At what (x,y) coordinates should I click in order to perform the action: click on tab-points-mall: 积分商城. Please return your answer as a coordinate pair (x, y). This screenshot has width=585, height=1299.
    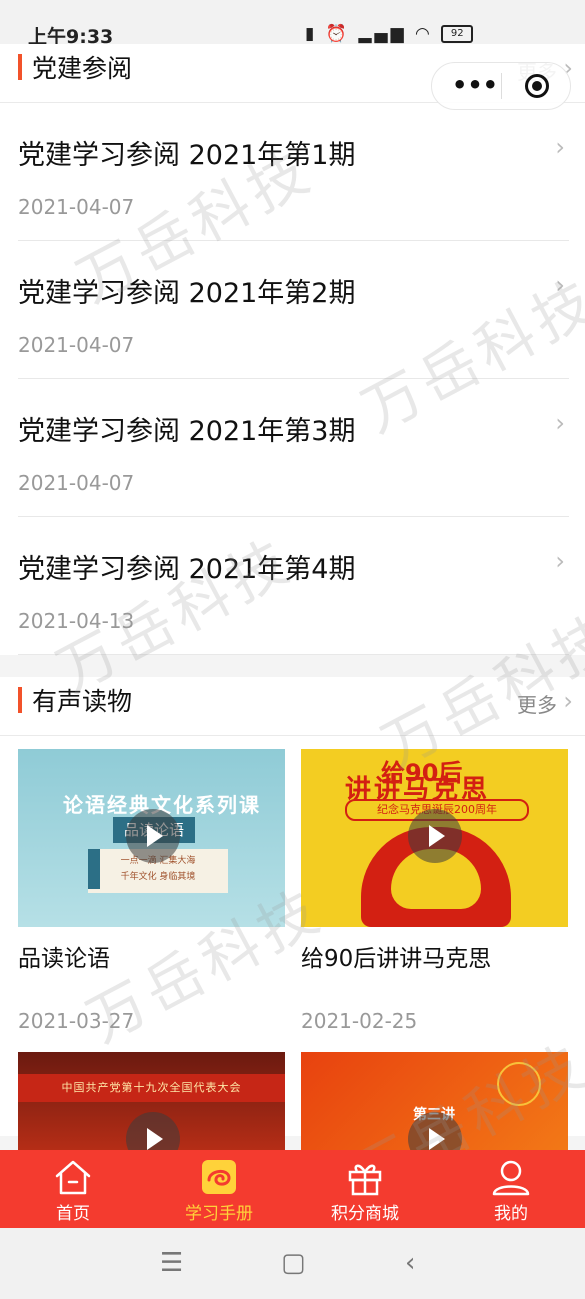
    Looking at the image, I should click on (365, 1189).